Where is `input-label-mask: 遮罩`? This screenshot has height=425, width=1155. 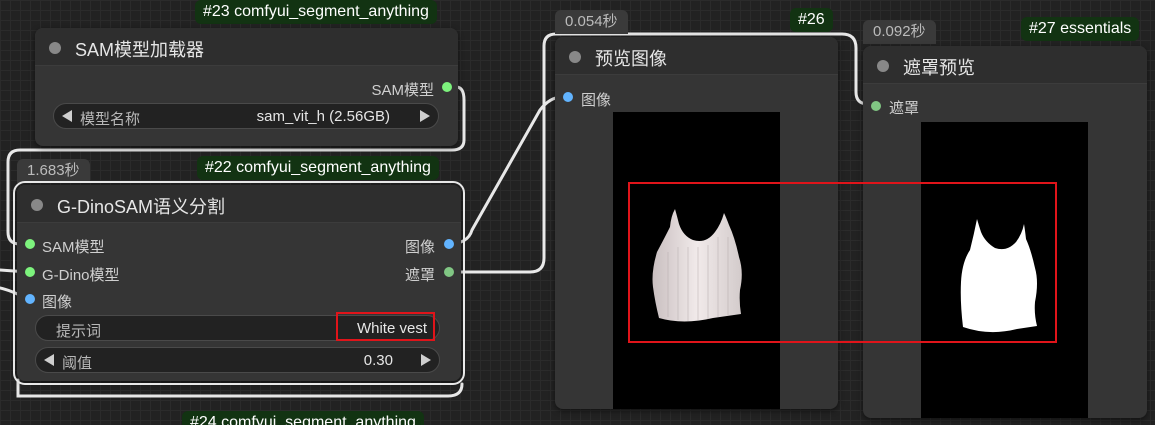
input-label-mask: 遮罩 is located at coordinates (904, 108).